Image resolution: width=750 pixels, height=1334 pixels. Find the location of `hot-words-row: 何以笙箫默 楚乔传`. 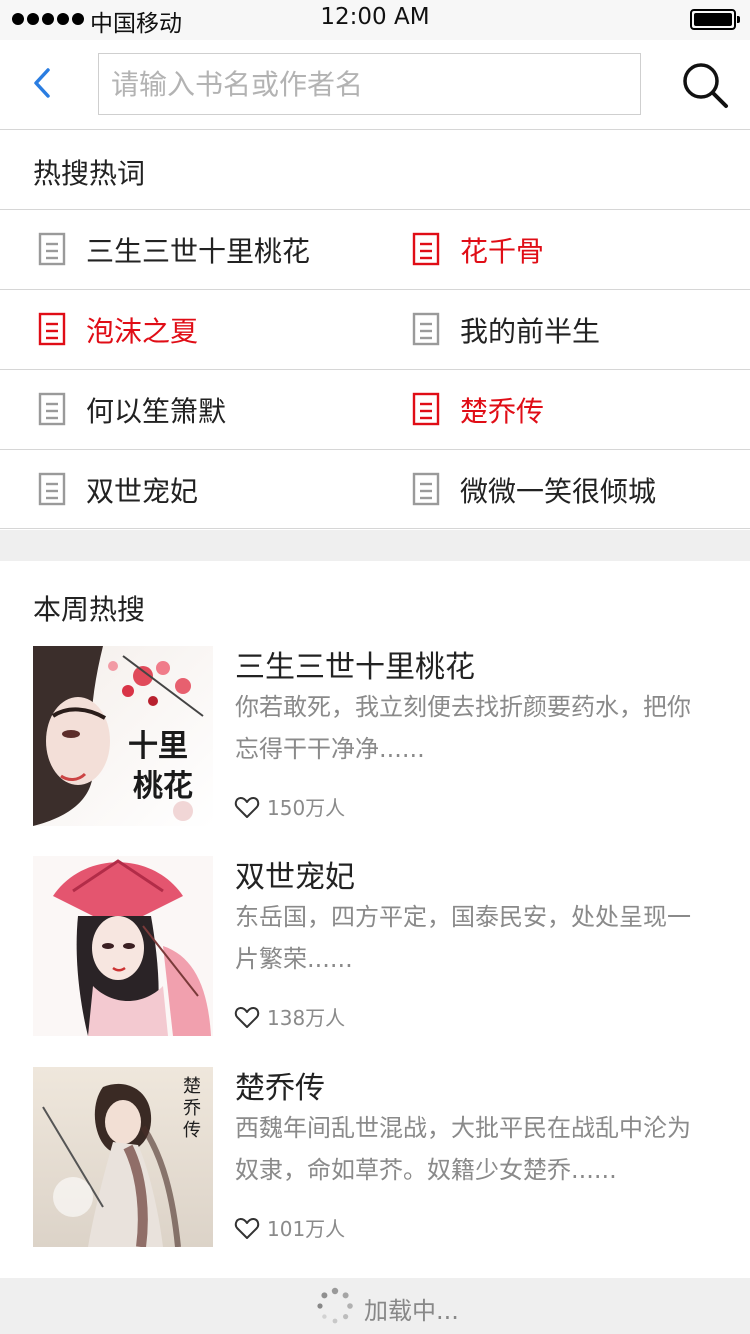

hot-words-row: 何以笙箫默 楚乔传 is located at coordinates (375, 409).